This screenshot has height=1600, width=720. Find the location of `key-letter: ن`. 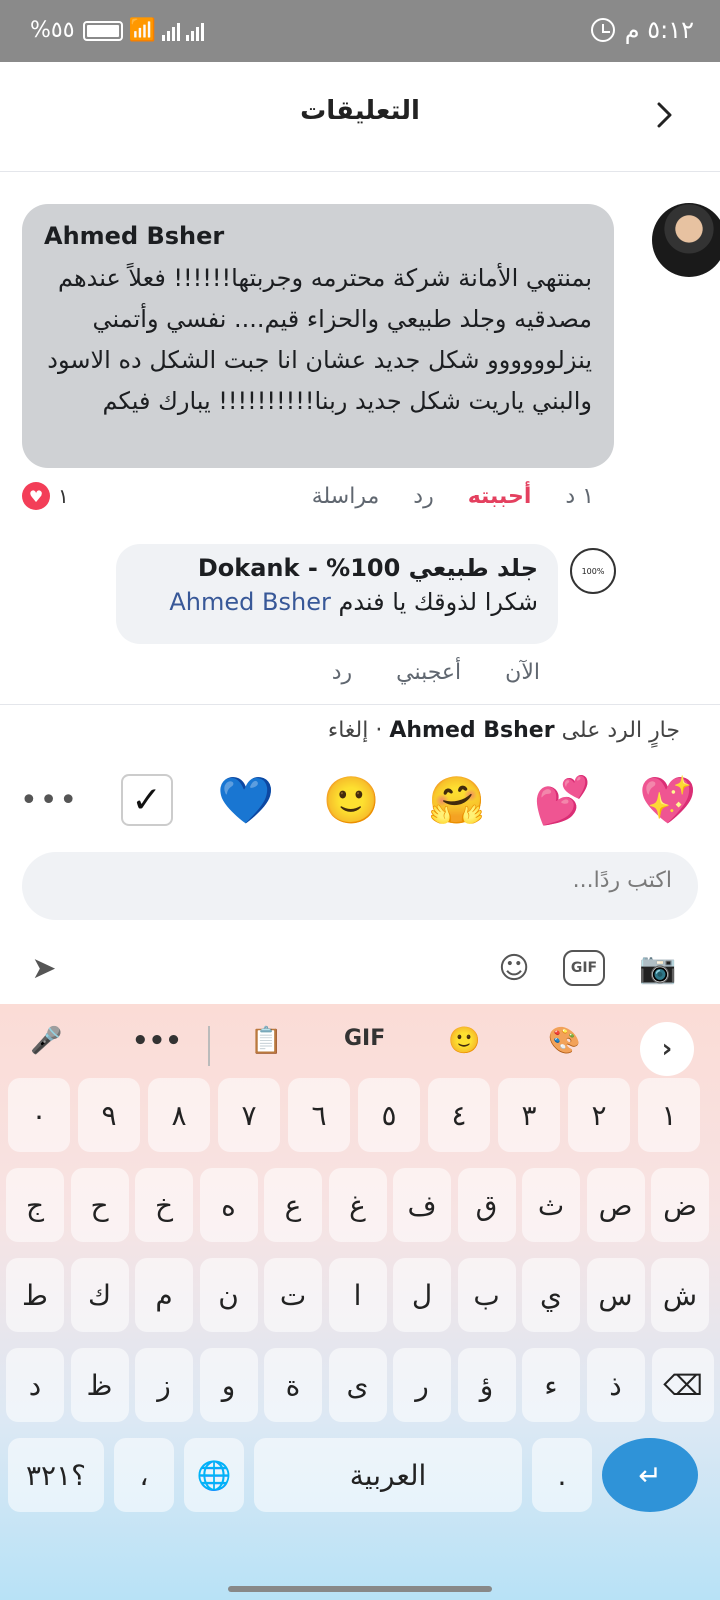

key-letter: ن is located at coordinates (228, 1295).